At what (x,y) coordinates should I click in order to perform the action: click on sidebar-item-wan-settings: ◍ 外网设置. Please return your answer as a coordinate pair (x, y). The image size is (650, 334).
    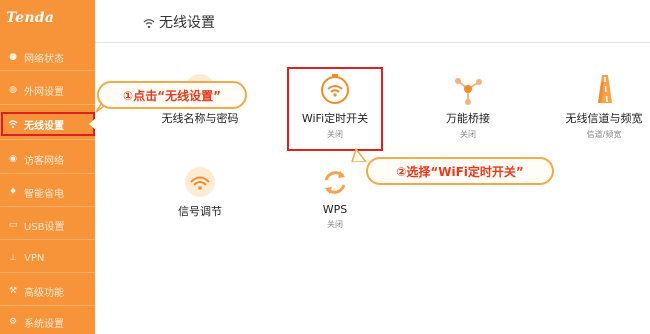
    Looking at the image, I should click on (47, 90).